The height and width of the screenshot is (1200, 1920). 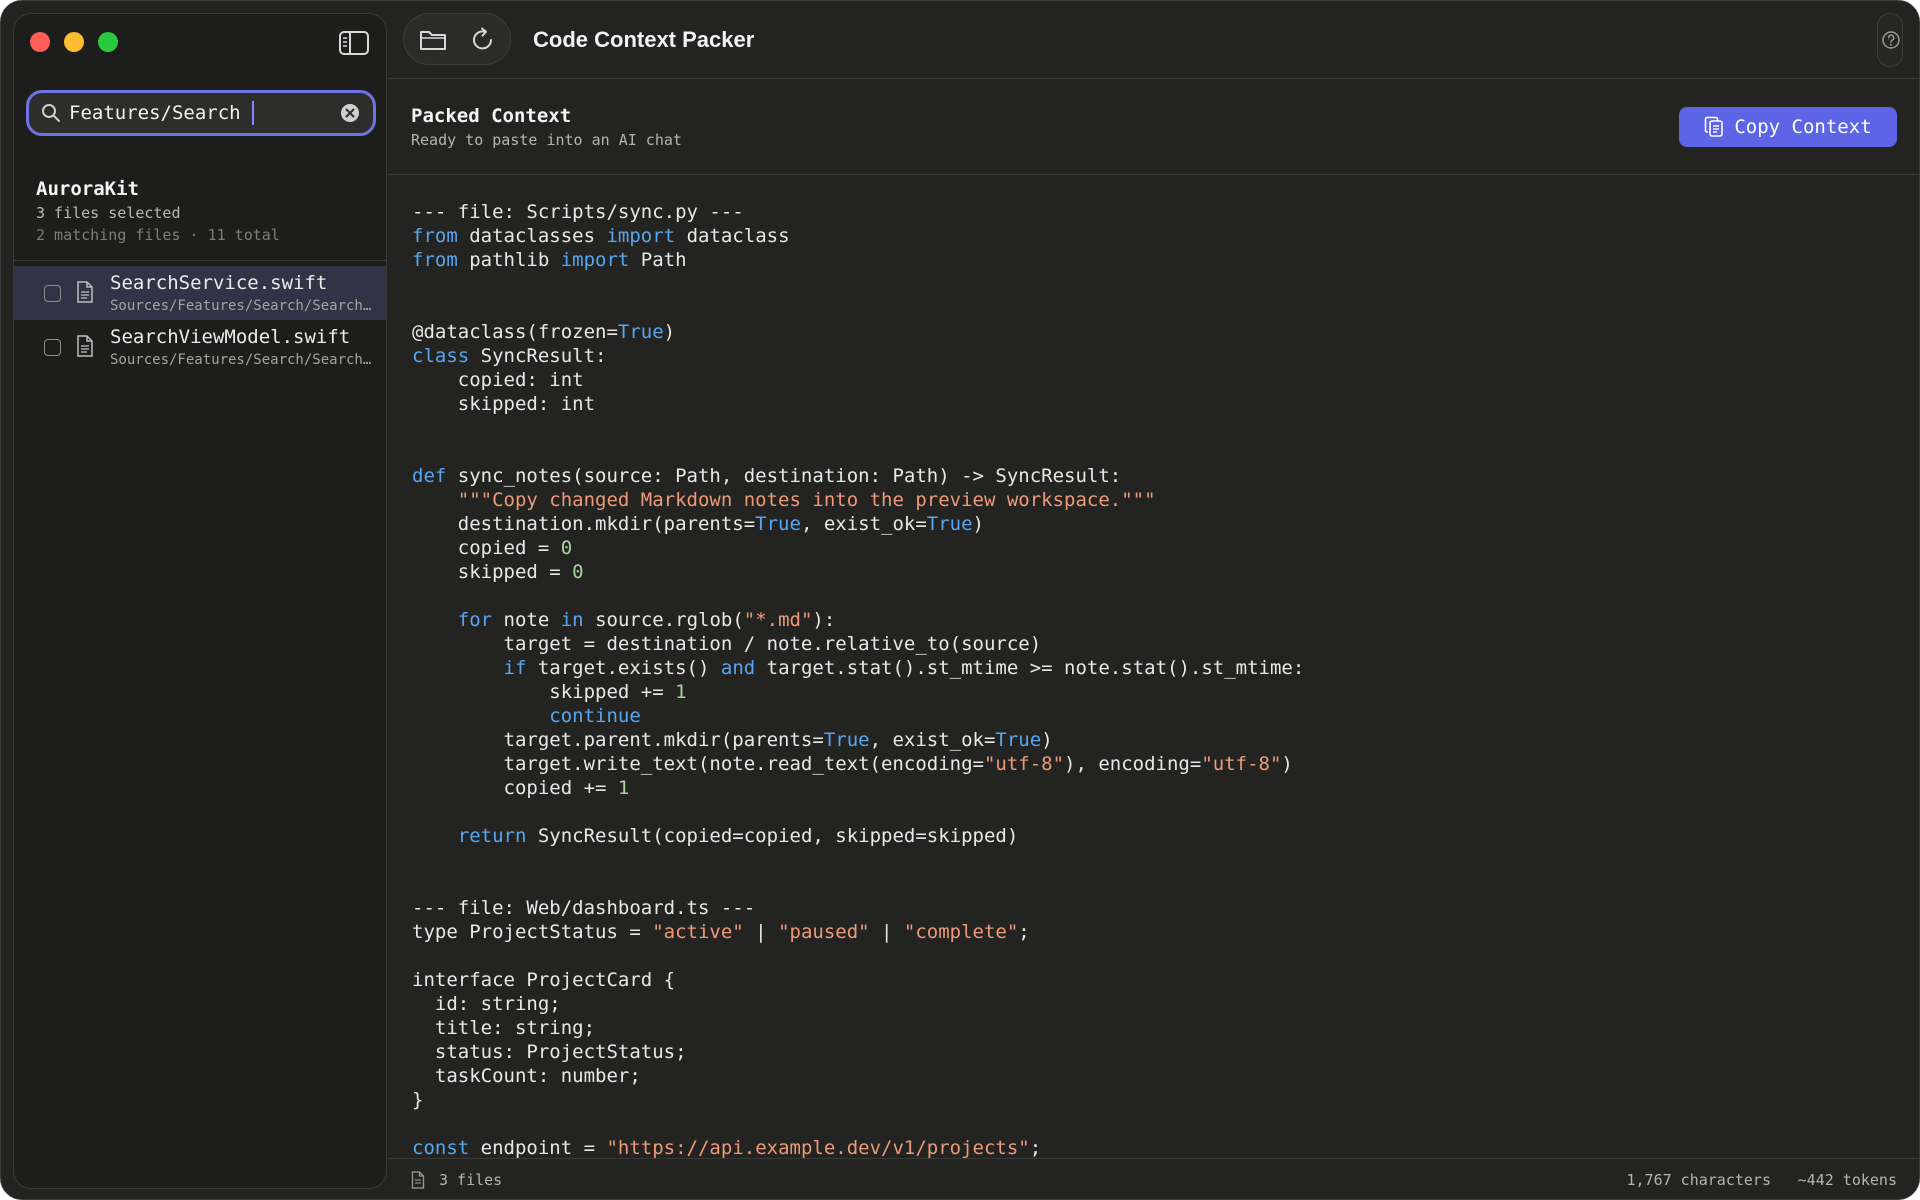 I want to click on code-token: copied =, so click(x=486, y=548).